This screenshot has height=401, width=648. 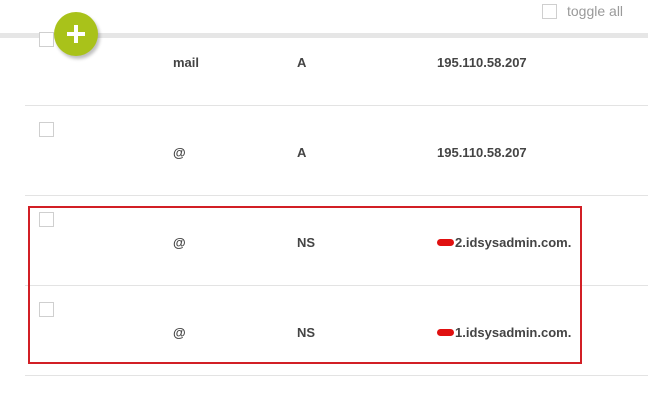 I want to click on toggle-all-checkbox, so click(x=549, y=11).